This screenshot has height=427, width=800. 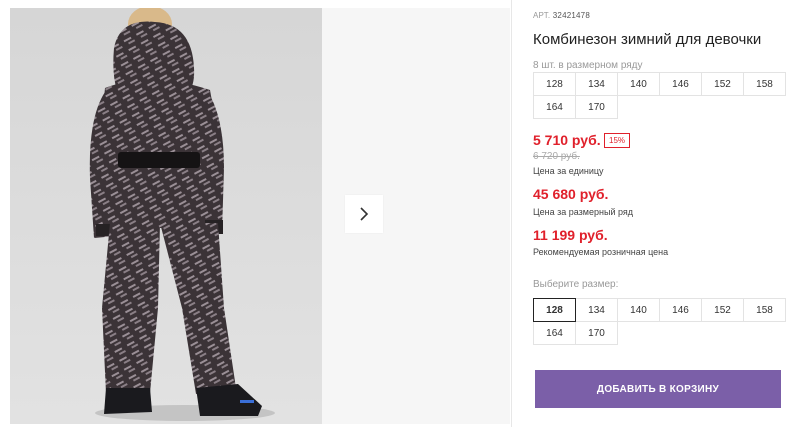 I want to click on size-option: 164, so click(x=554, y=333).